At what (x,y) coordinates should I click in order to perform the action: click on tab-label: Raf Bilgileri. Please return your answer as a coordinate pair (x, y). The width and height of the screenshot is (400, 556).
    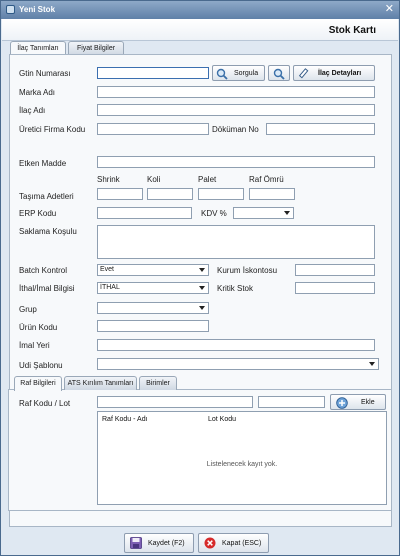
    Looking at the image, I should click on (38, 383).